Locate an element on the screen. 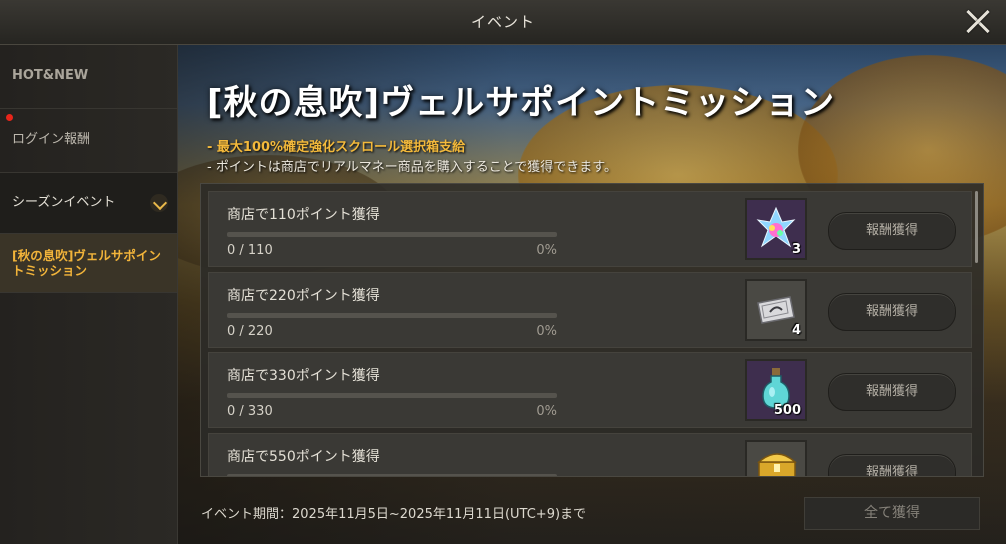 This screenshot has width=1006, height=544. progress-count: 0 / 330 is located at coordinates (250, 411).